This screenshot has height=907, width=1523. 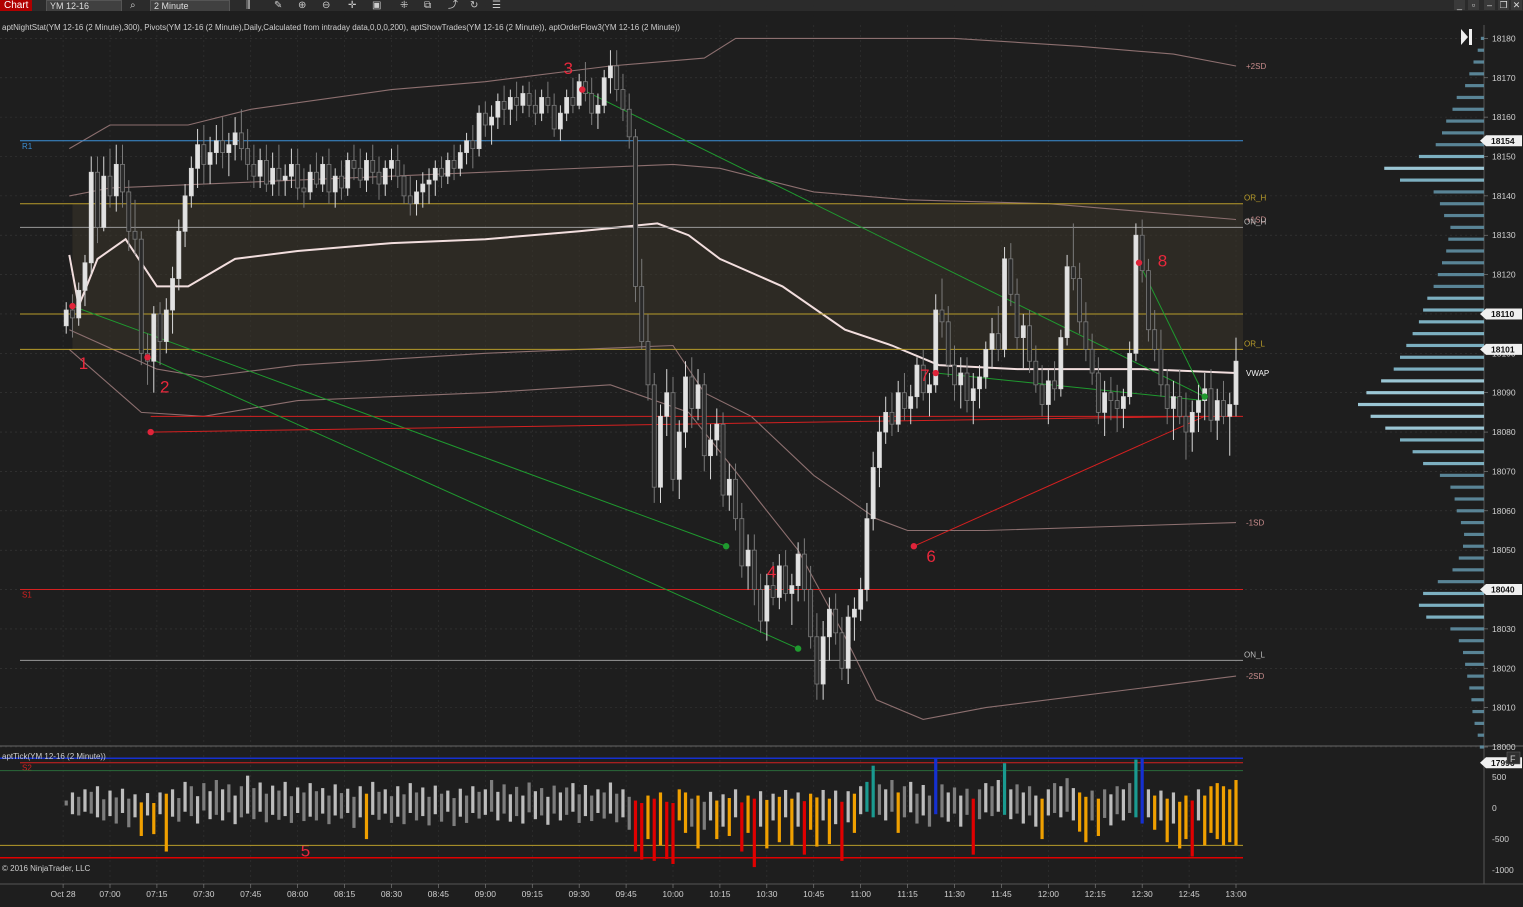 I want to click on bar-type-icon: ⫼, so click(x=248, y=5).